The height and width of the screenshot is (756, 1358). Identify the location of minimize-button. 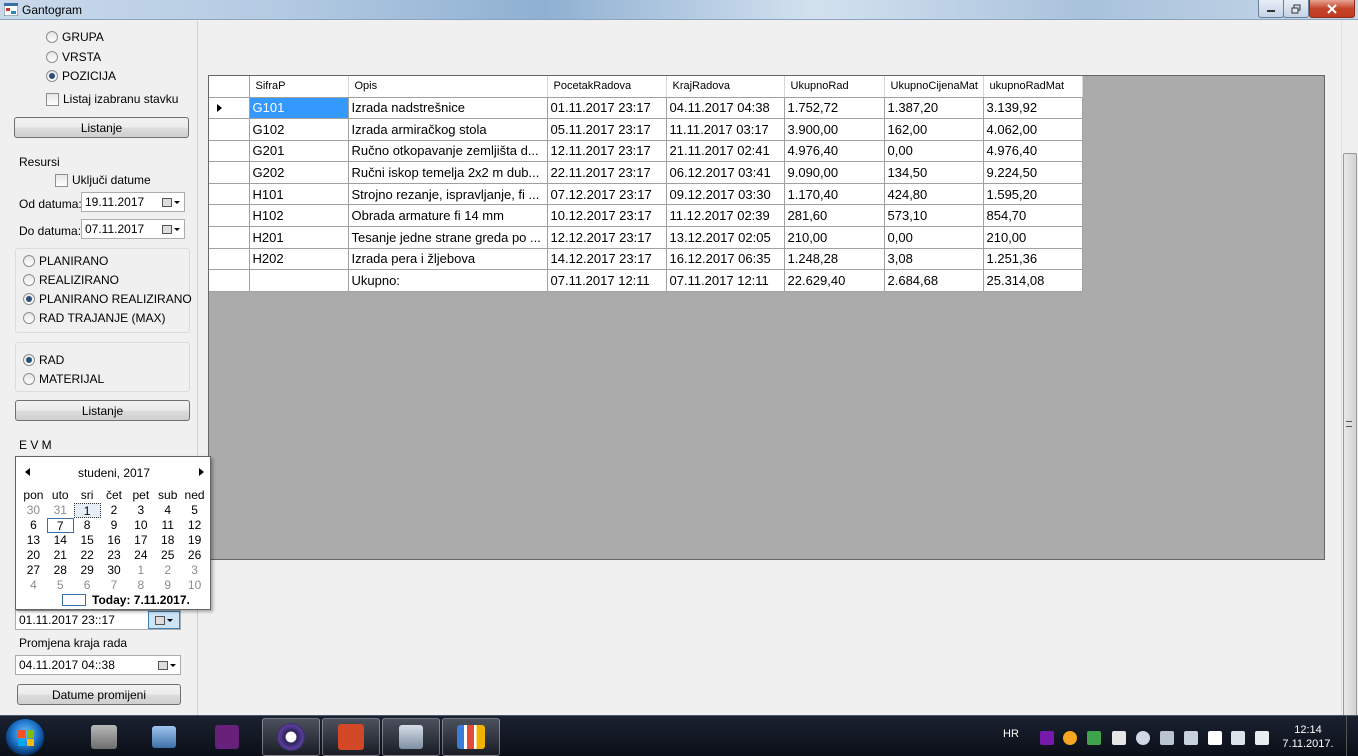
(1271, 9).